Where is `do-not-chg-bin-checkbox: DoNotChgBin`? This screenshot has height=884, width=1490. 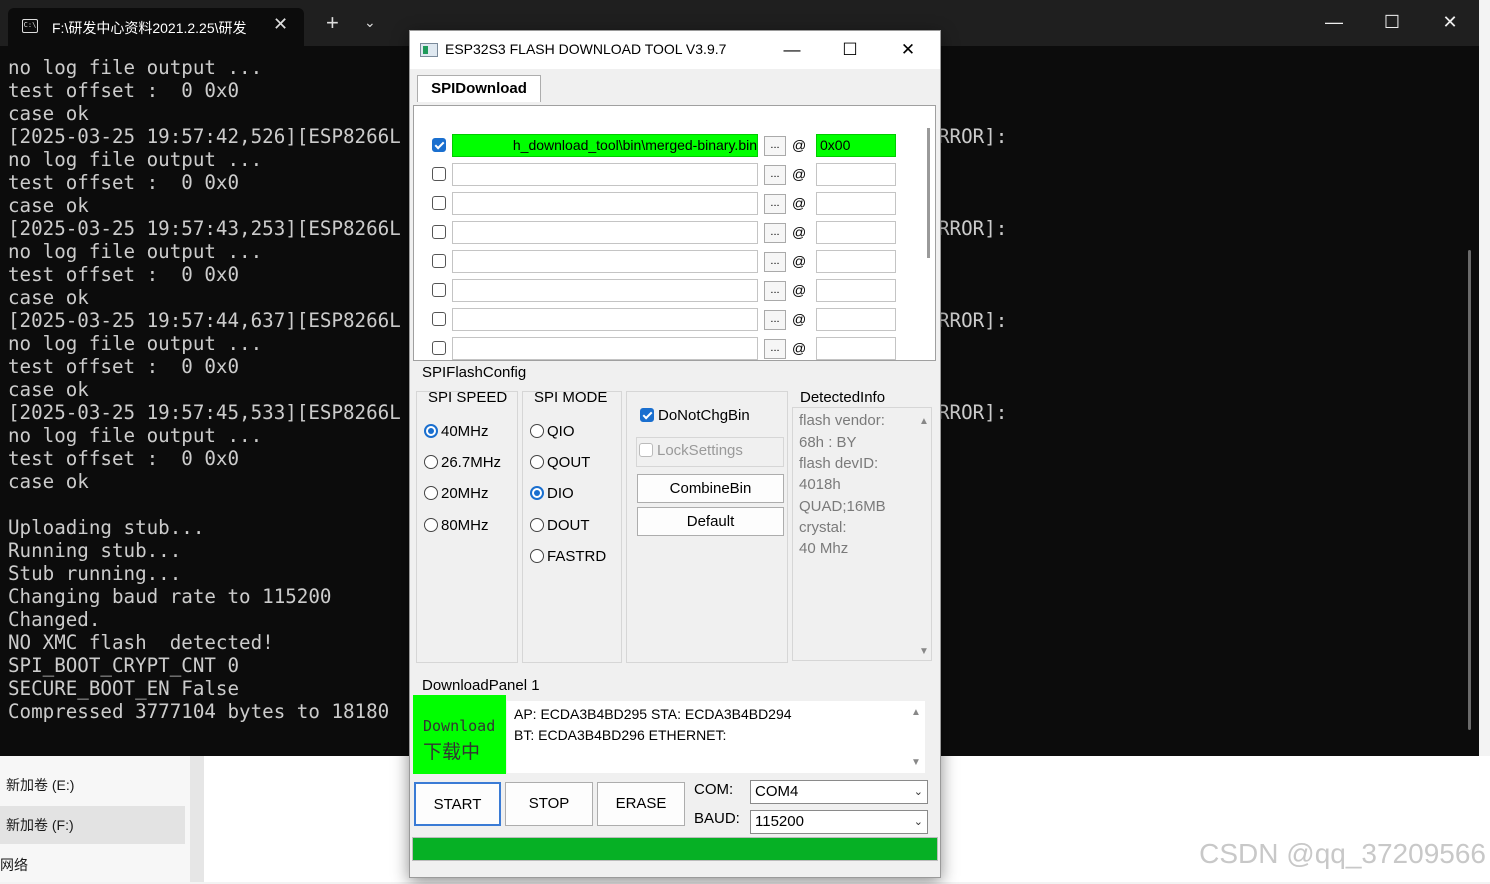 do-not-chg-bin-checkbox: DoNotChgBin is located at coordinates (695, 415).